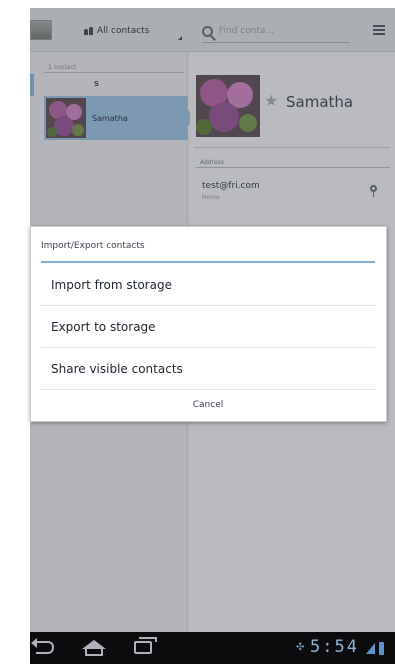 This screenshot has width=395, height=664. What do you see at coordinates (208, 369) in the screenshot?
I see `share-visible-contacts-option: Share visible contacts` at bounding box center [208, 369].